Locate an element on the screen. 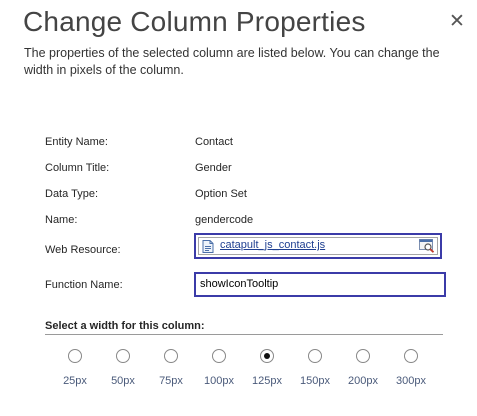 This screenshot has height=416, width=477. width-option-label: 300px is located at coordinates (411, 381).